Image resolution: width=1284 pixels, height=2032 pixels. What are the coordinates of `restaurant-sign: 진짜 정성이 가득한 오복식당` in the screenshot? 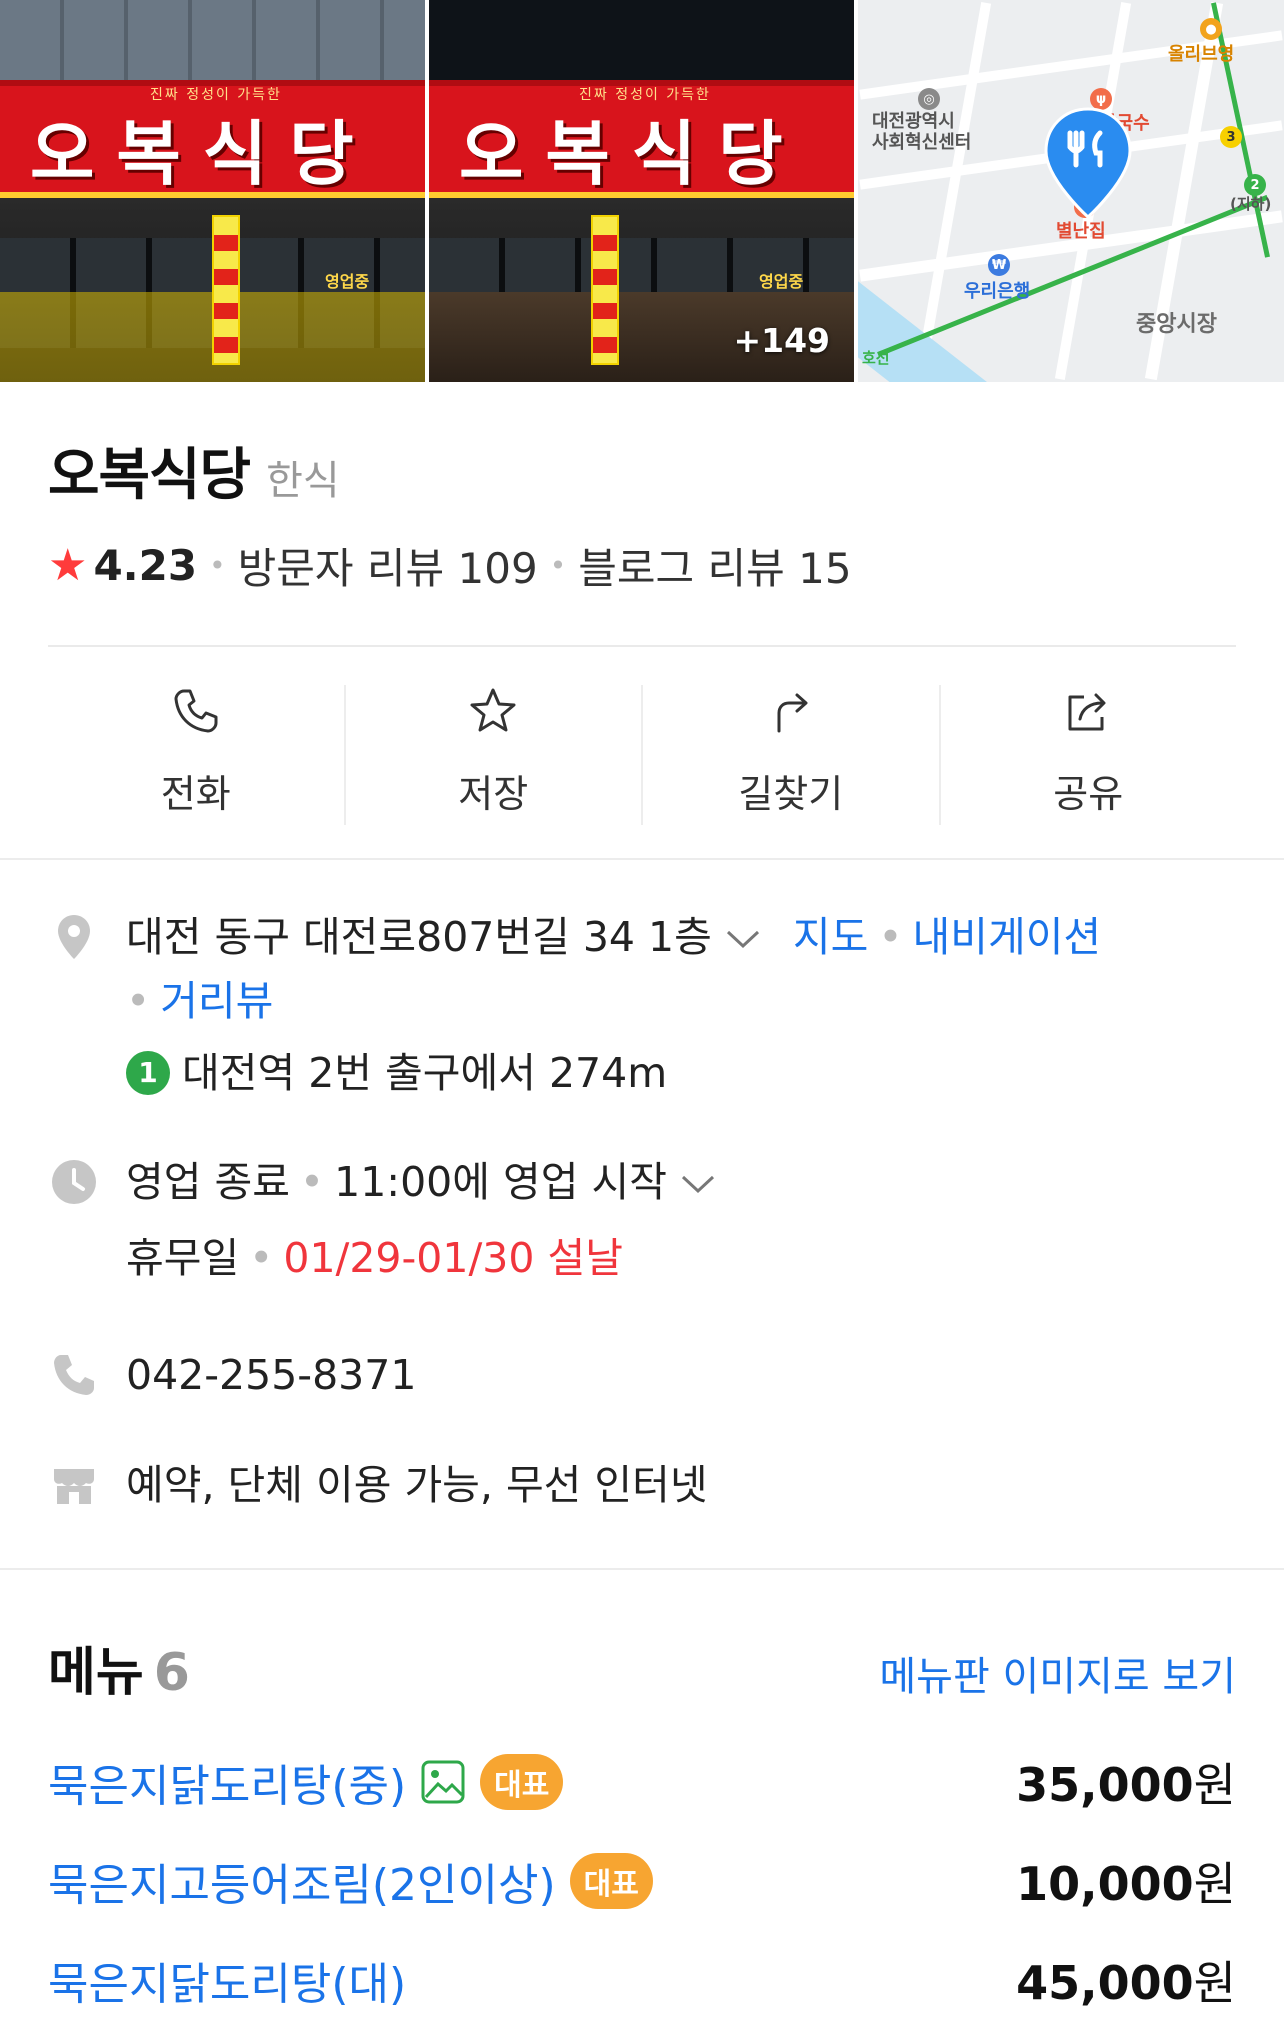 It's located at (641, 139).